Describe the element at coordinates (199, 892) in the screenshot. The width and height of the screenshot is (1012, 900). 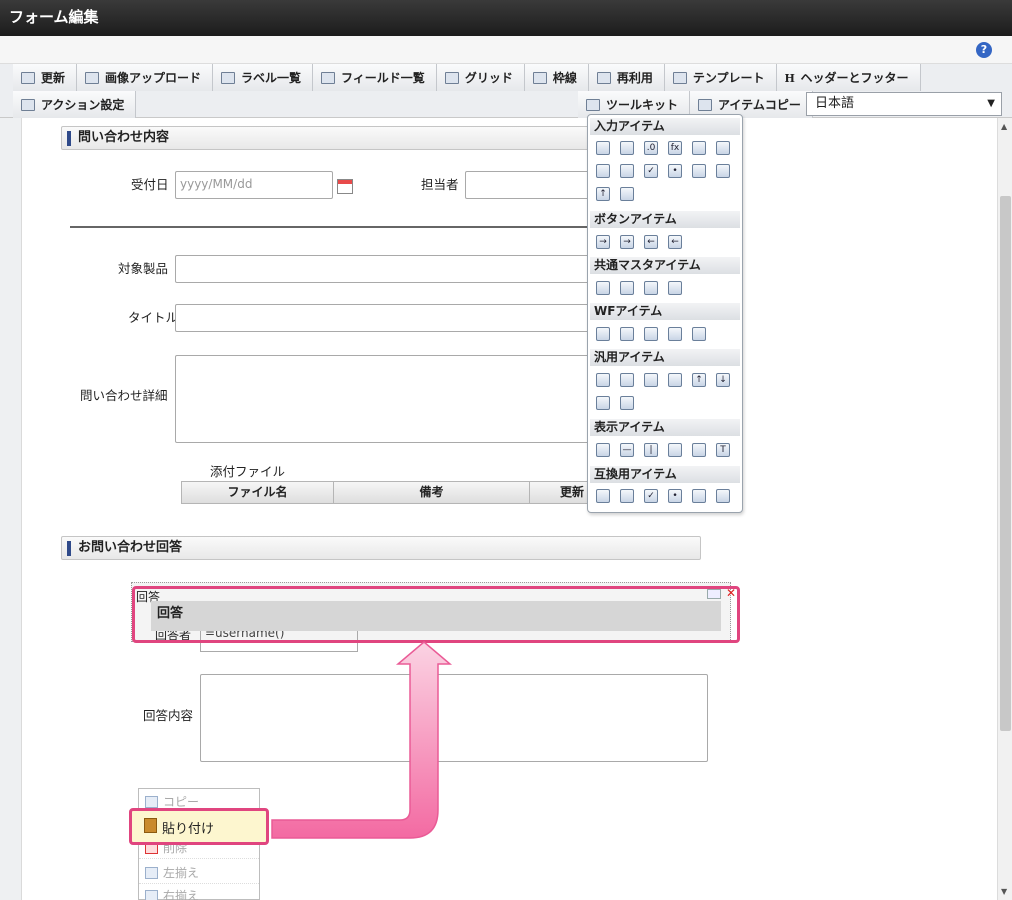
I see `context-item-align-right: 右揃え` at that location.